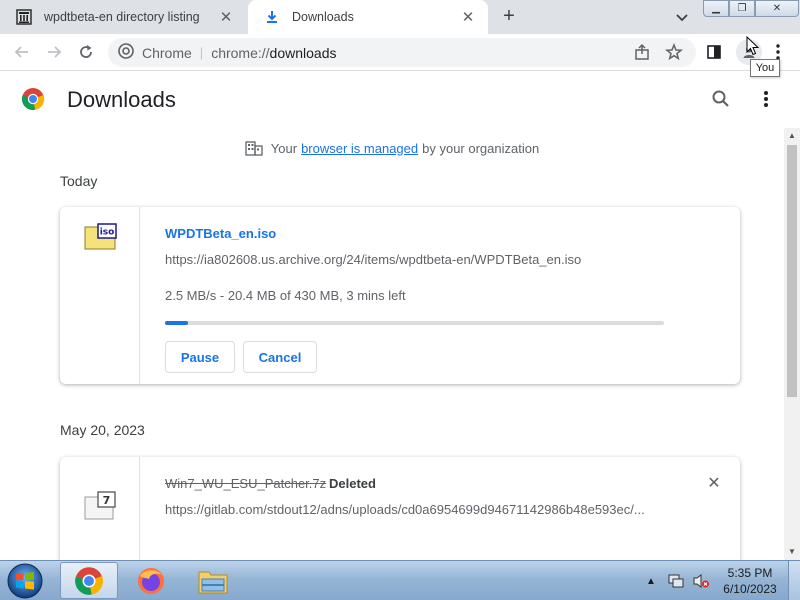 This screenshot has height=600, width=800. I want to click on managed-prefix: Your, so click(284, 148).